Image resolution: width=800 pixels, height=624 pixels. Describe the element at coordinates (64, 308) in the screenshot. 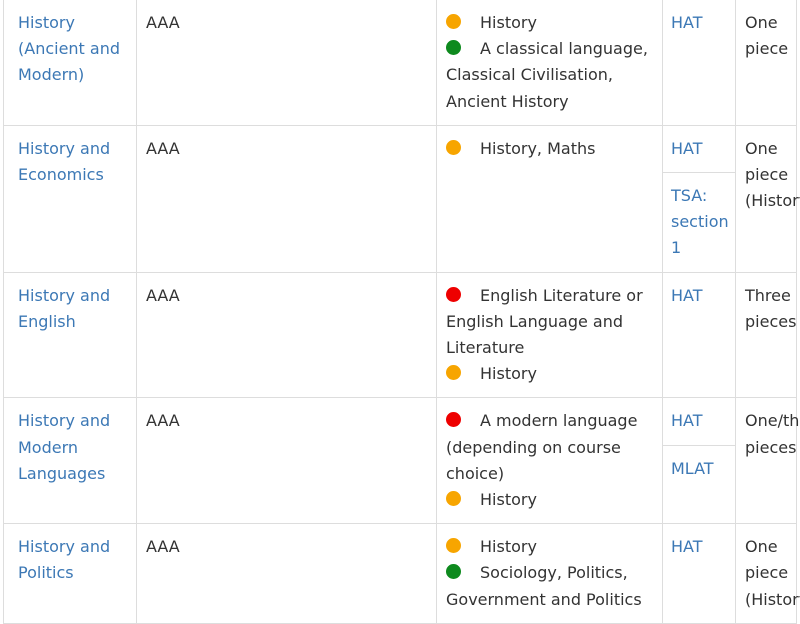

I see `course-link: History and English` at that location.